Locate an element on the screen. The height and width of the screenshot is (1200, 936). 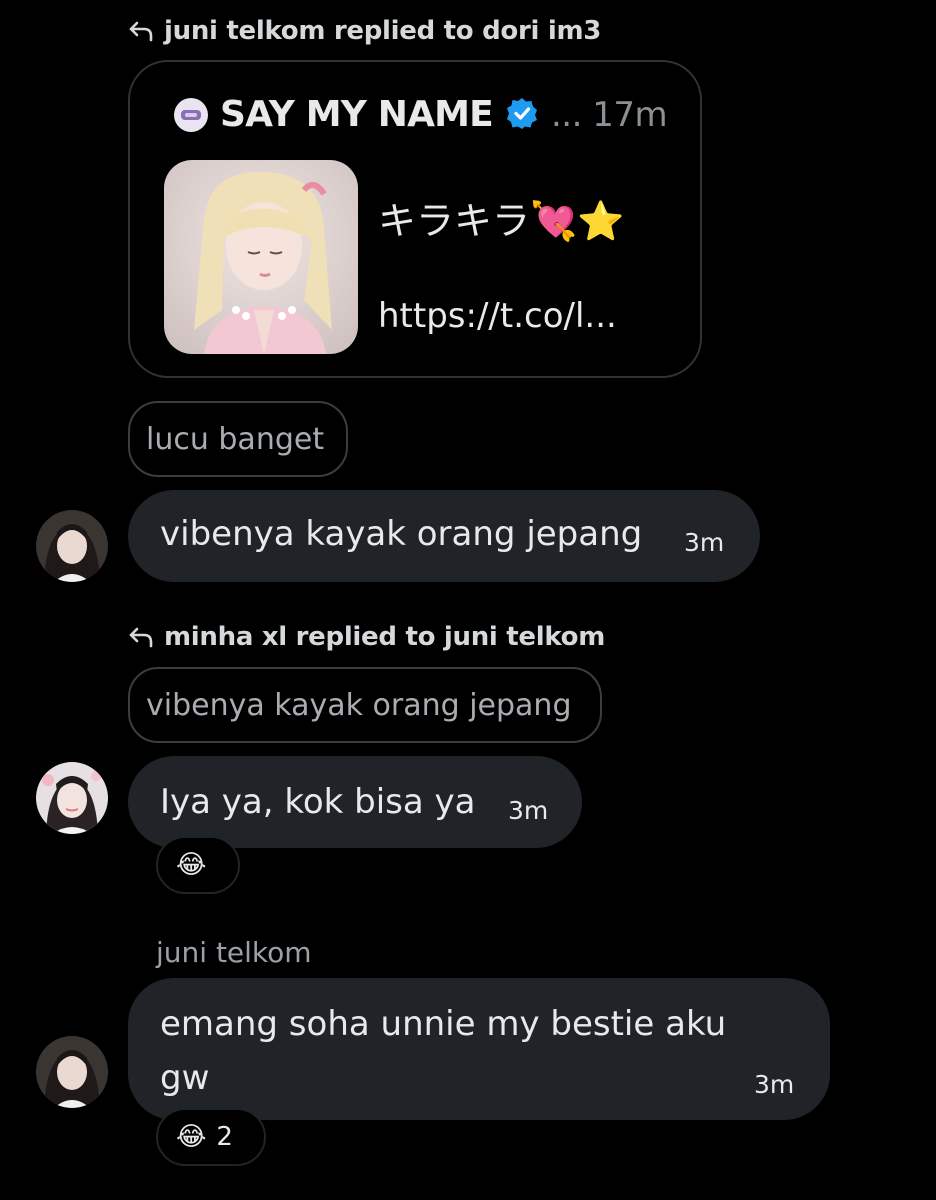
quoted-post-header: SAY MY NAME ... 17m is located at coordinates (421, 114).